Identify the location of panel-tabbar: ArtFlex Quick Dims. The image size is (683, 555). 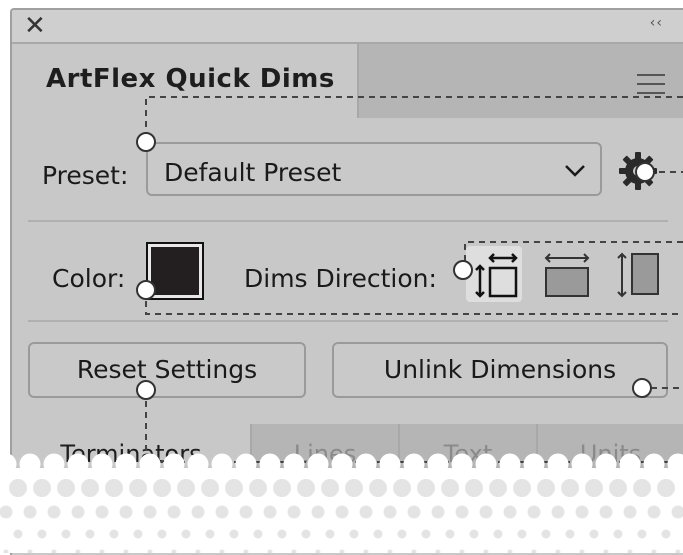
(347, 81).